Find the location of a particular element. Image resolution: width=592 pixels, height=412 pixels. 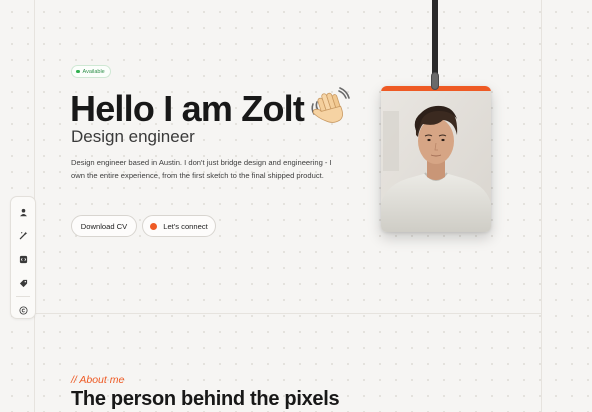

user-icon is located at coordinates (23, 212).